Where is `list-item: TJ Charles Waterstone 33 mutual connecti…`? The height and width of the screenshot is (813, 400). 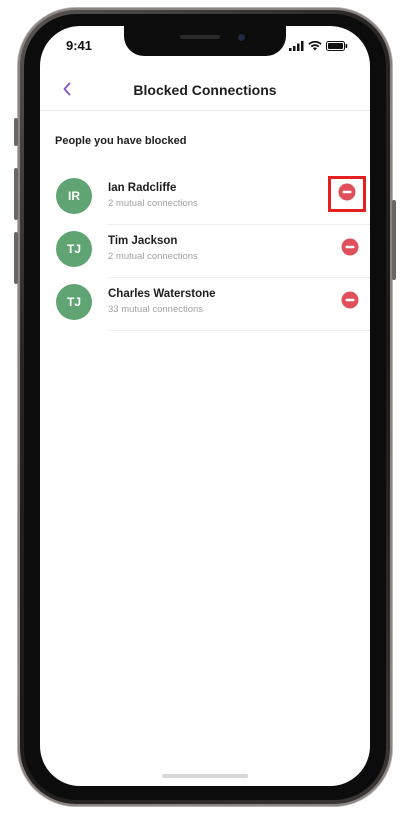 list-item: TJ Charles Waterstone 33 mutual connecti… is located at coordinates (205, 304).